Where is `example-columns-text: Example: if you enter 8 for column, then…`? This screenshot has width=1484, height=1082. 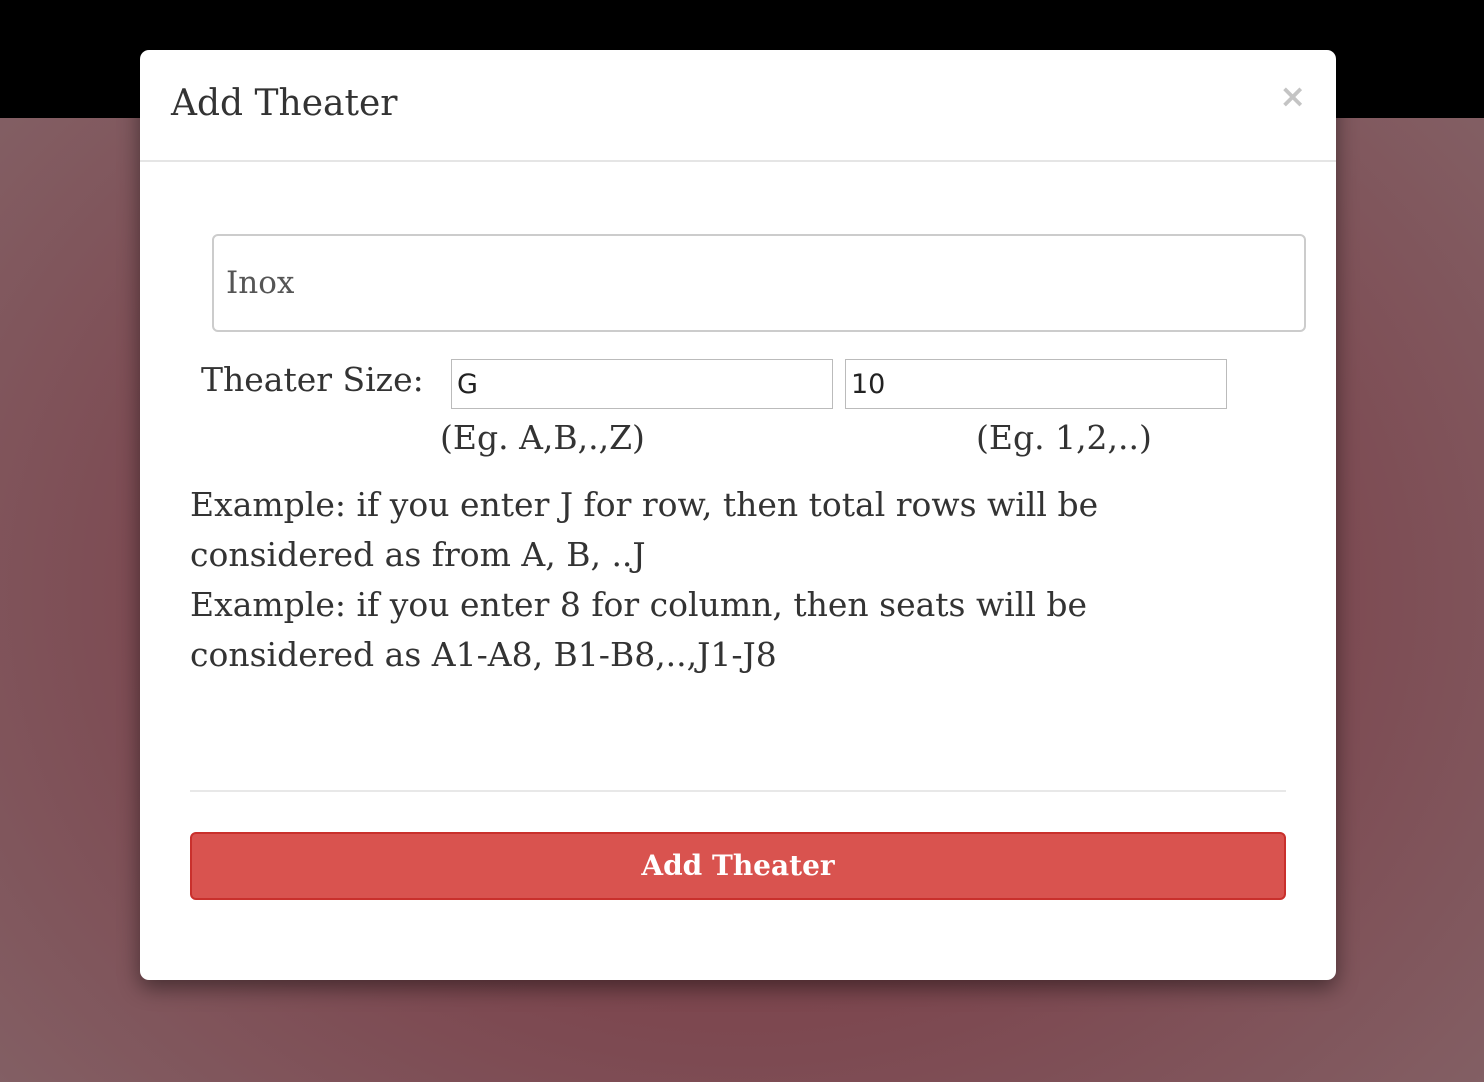
example-columns-text: Example: if you enter 8 for column, then… is located at coordinates (639, 629).